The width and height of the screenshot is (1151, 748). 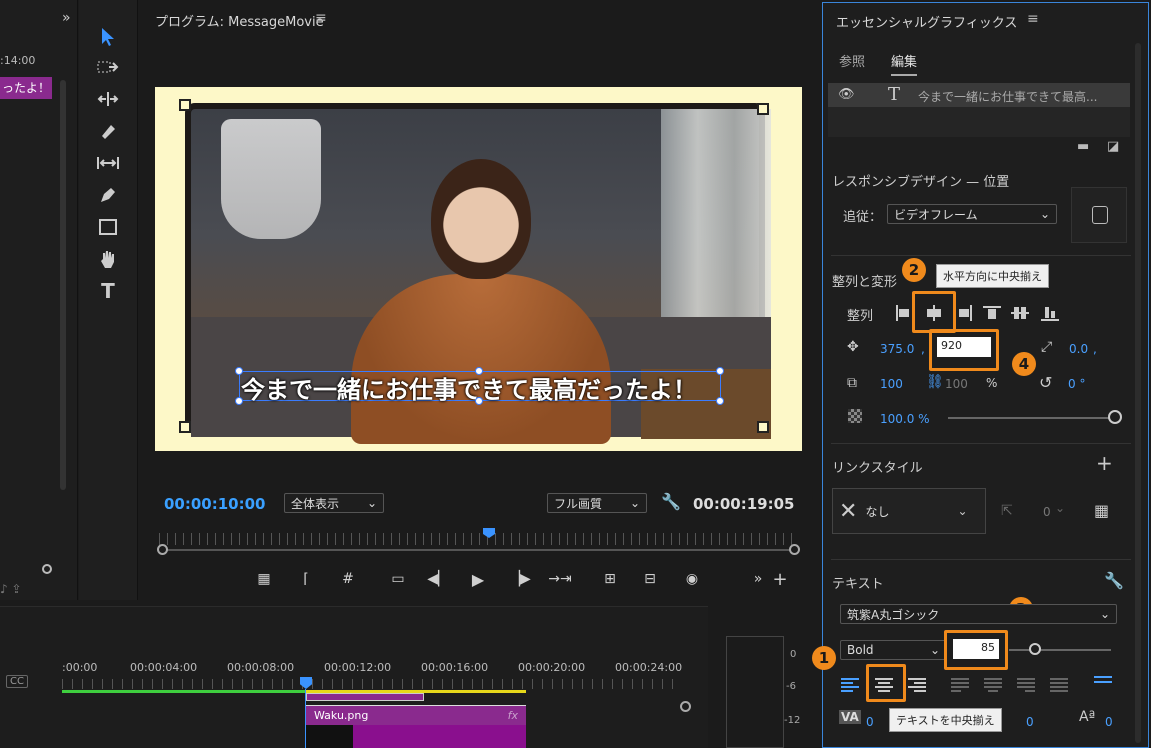 What do you see at coordinates (239, 371) in the screenshot?
I see `caption-handle-tl` at bounding box center [239, 371].